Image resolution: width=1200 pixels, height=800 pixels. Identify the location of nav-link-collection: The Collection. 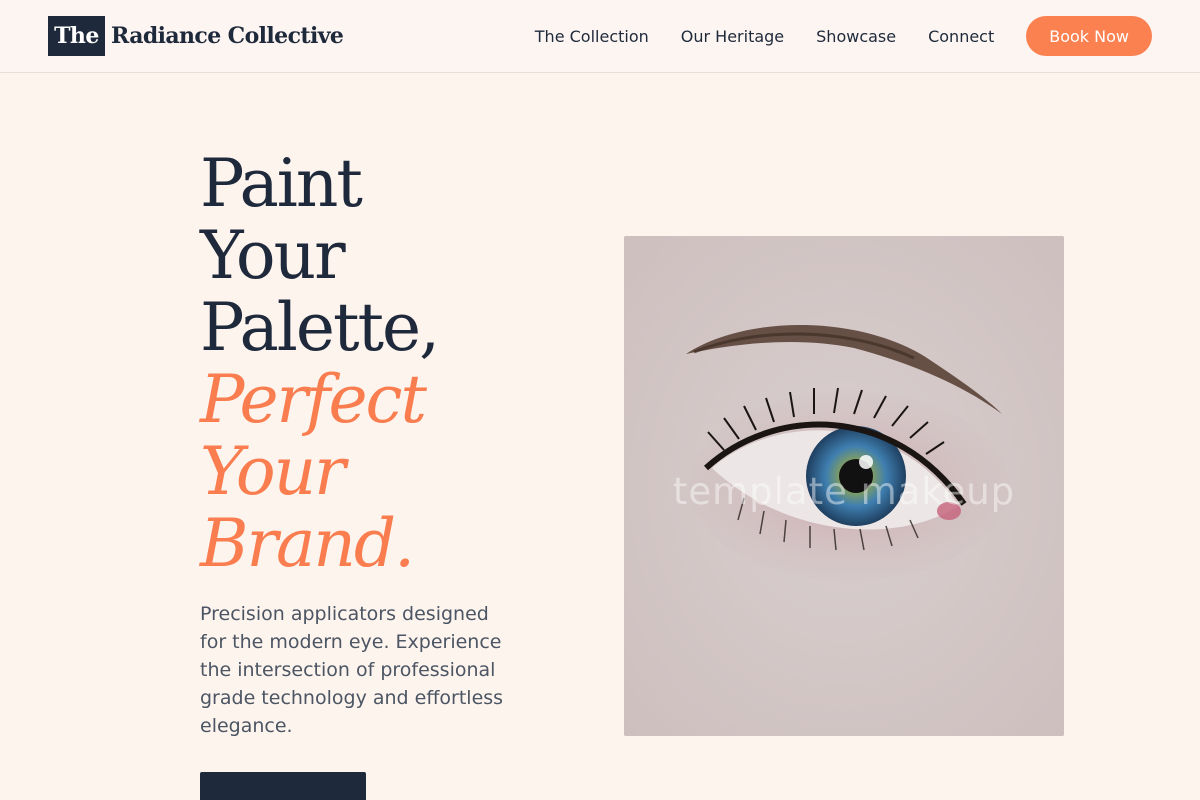
(592, 36).